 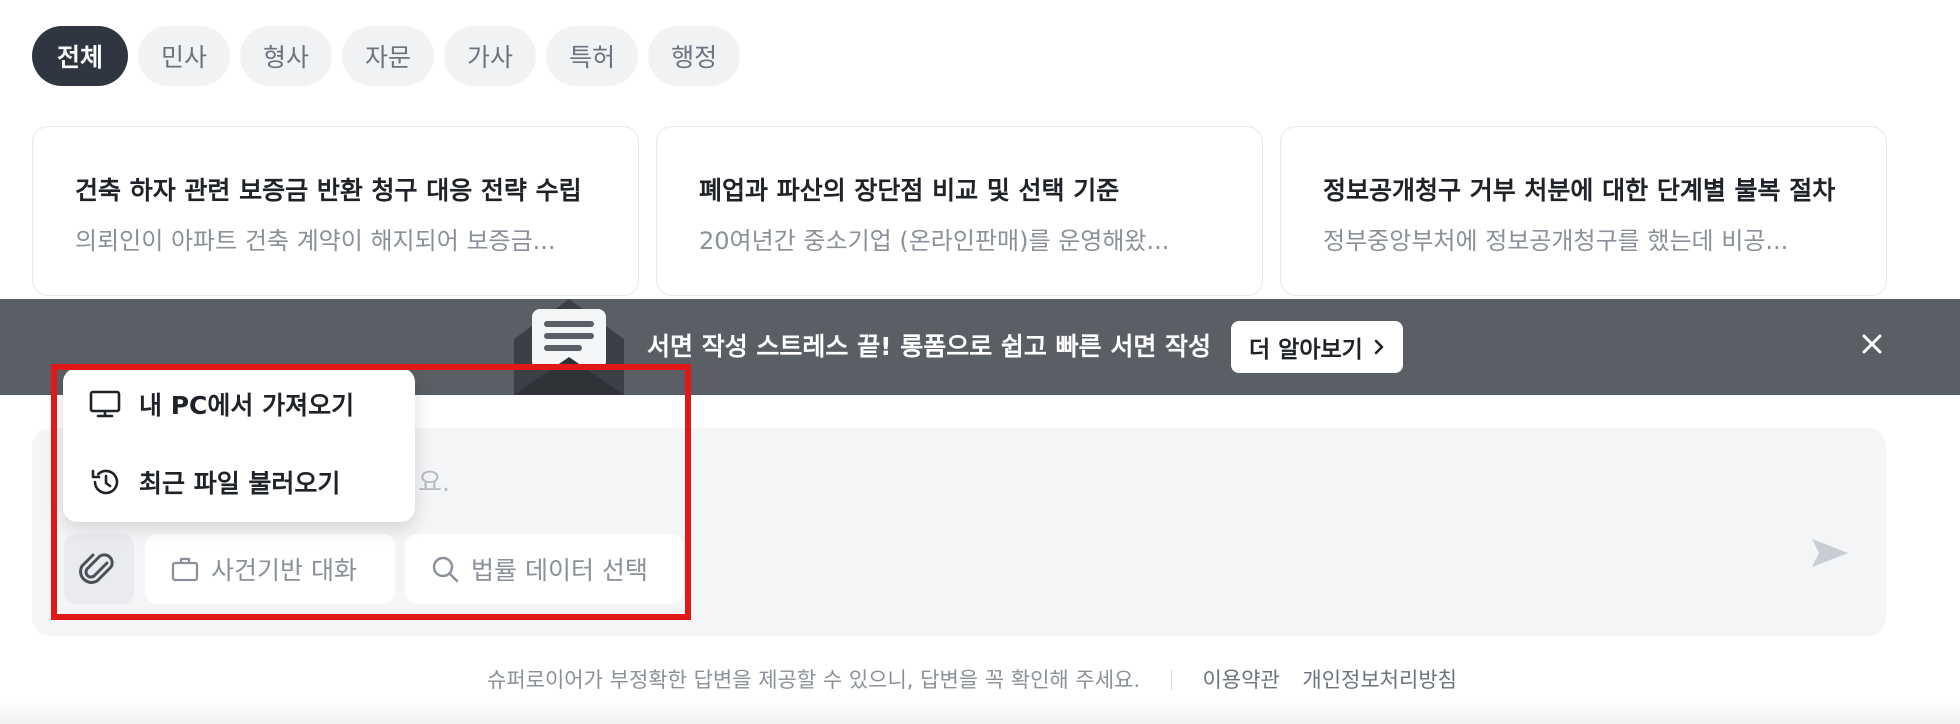 What do you see at coordinates (105, 482) in the screenshot?
I see `history-icon` at bounding box center [105, 482].